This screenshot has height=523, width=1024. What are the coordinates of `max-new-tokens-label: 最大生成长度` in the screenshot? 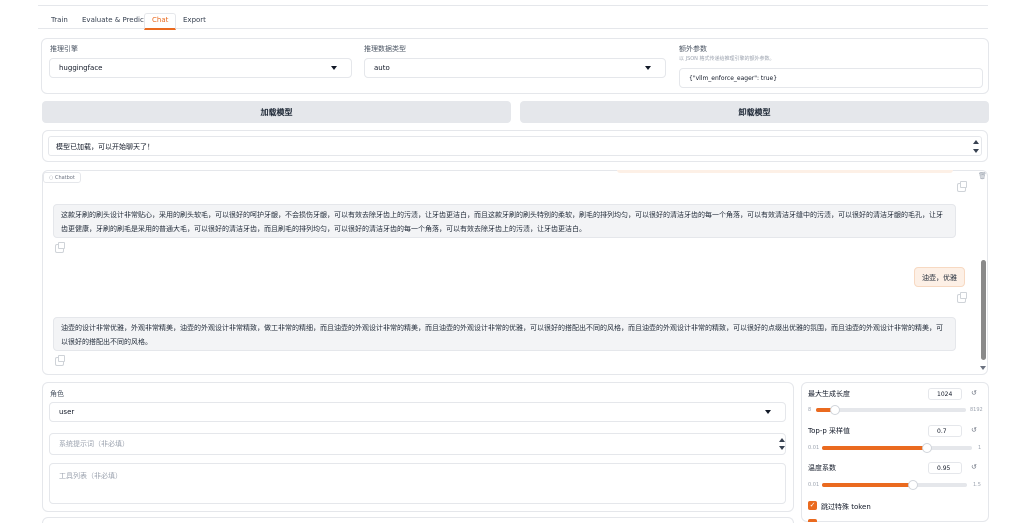 It's located at (829, 394).